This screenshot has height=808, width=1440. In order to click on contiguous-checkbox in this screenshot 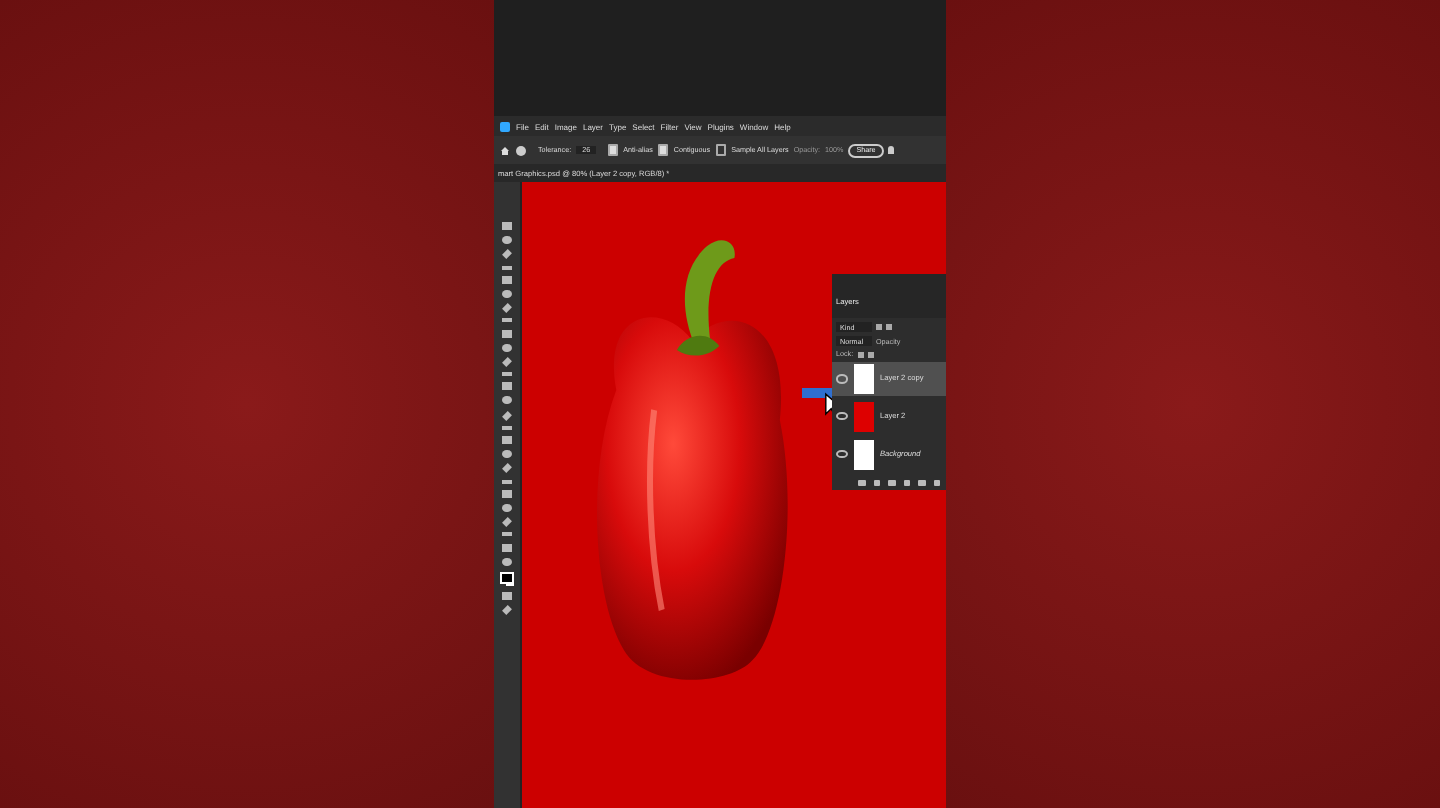, I will do `click(663, 150)`.